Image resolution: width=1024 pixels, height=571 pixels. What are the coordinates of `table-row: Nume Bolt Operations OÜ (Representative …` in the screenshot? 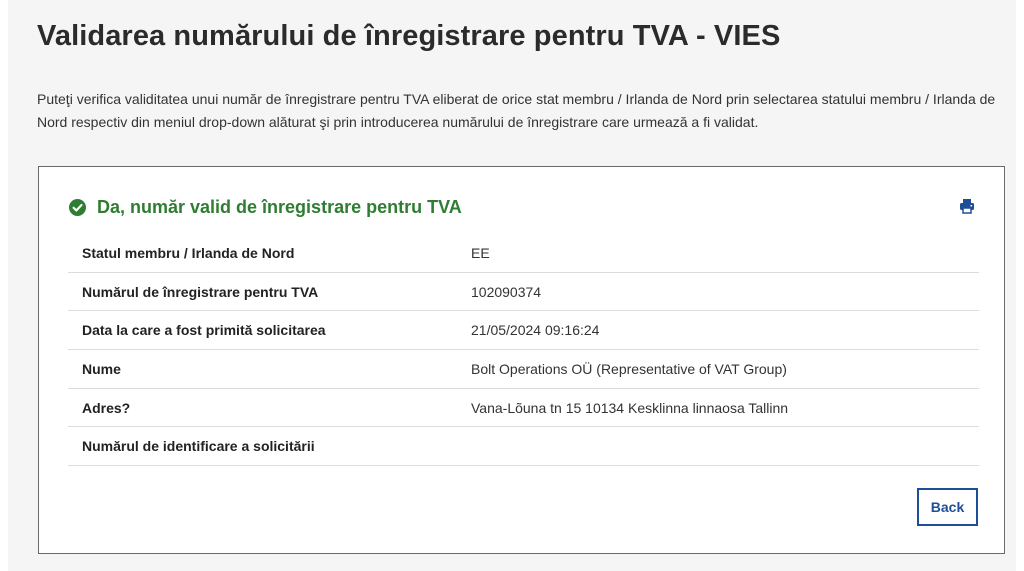 It's located at (523, 369).